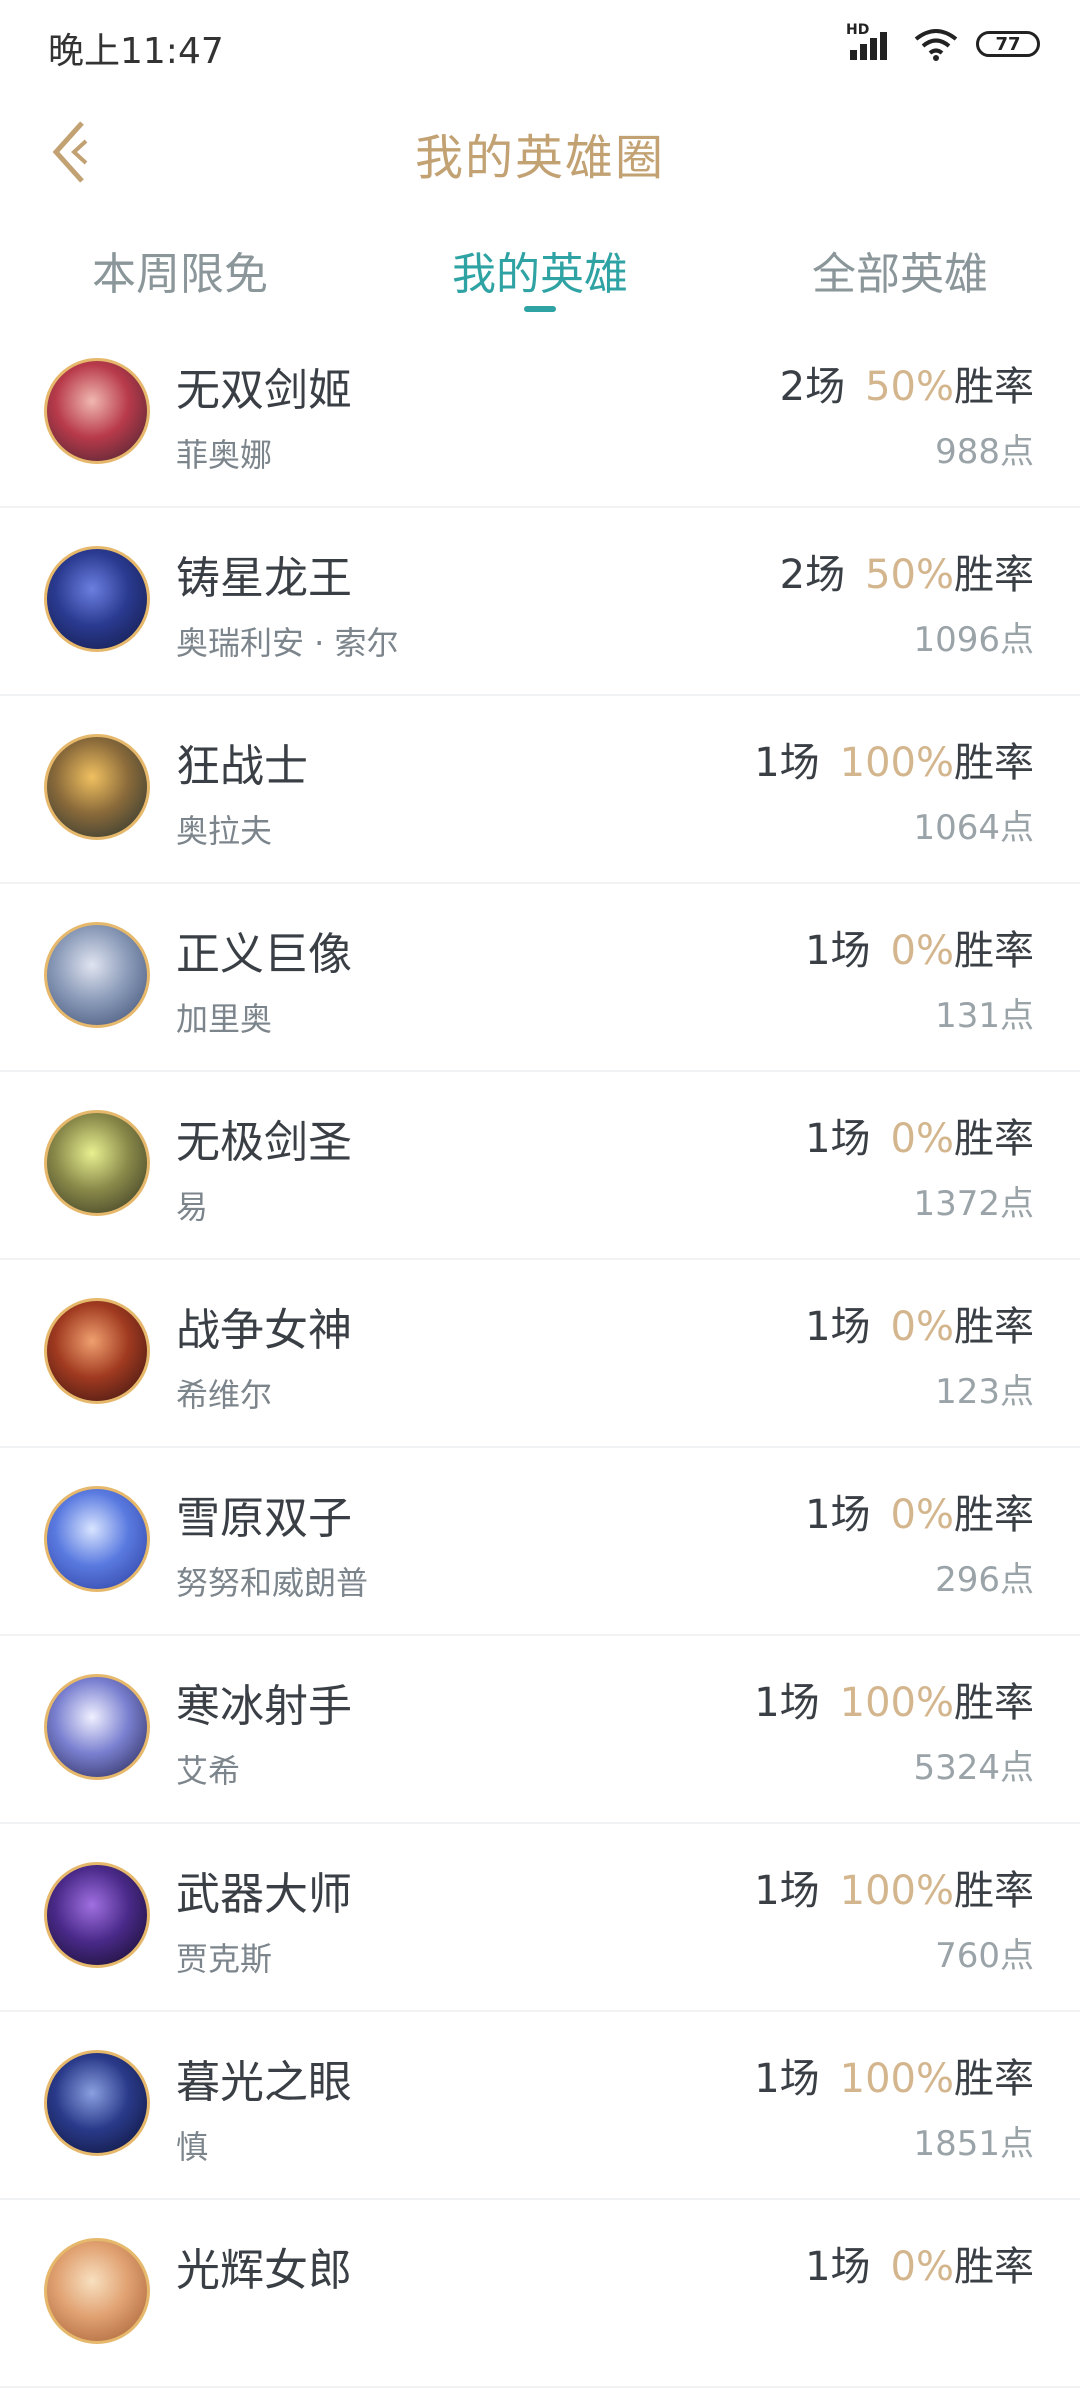 The height and width of the screenshot is (2388, 1080). What do you see at coordinates (936, 44) in the screenshot?
I see `wifi-icon` at bounding box center [936, 44].